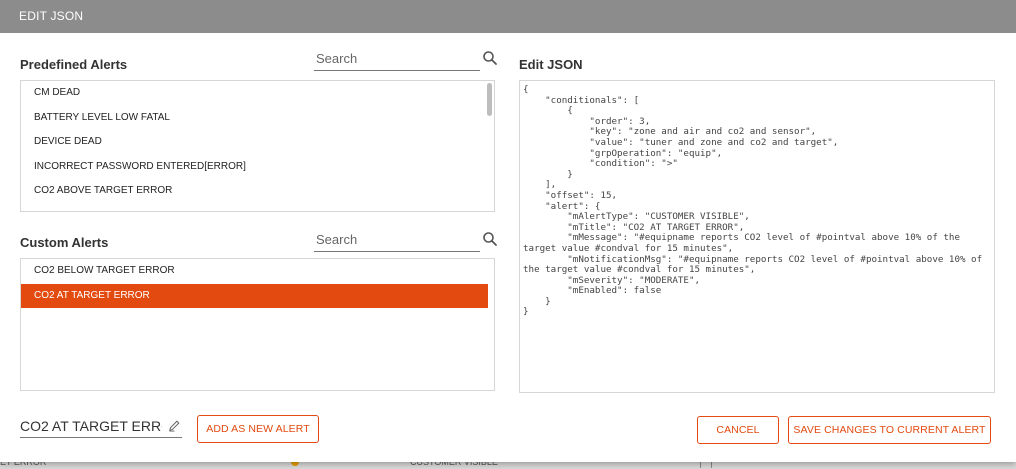 The image size is (1016, 469). What do you see at coordinates (257, 118) in the screenshot?
I see `predefined-alert-list-item: BATTERY LEVEL LOW FATAL` at bounding box center [257, 118].